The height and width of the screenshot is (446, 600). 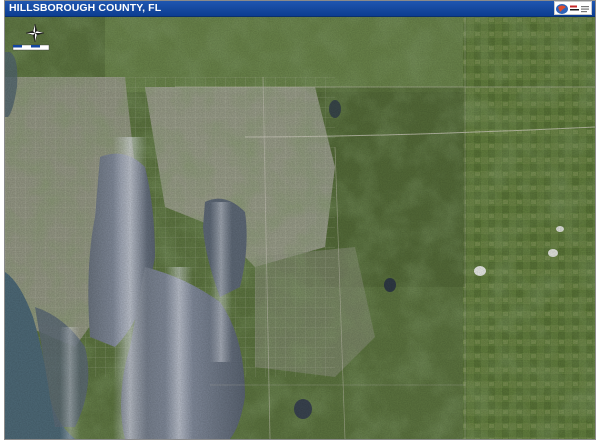 I want to click on logo-graphic, so click(x=572, y=9).